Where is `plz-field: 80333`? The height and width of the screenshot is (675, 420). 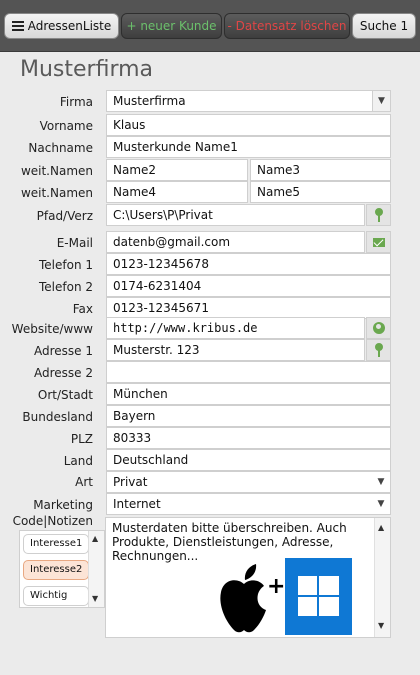
plz-field: 80333 is located at coordinates (248, 438).